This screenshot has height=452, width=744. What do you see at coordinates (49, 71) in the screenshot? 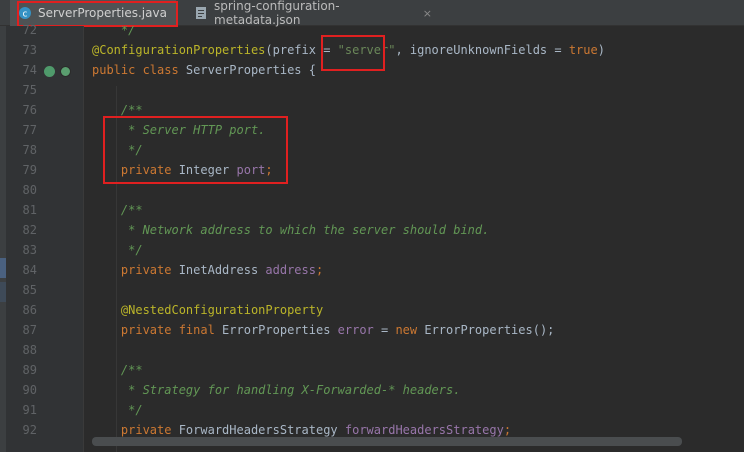
I see `bean-icon` at bounding box center [49, 71].